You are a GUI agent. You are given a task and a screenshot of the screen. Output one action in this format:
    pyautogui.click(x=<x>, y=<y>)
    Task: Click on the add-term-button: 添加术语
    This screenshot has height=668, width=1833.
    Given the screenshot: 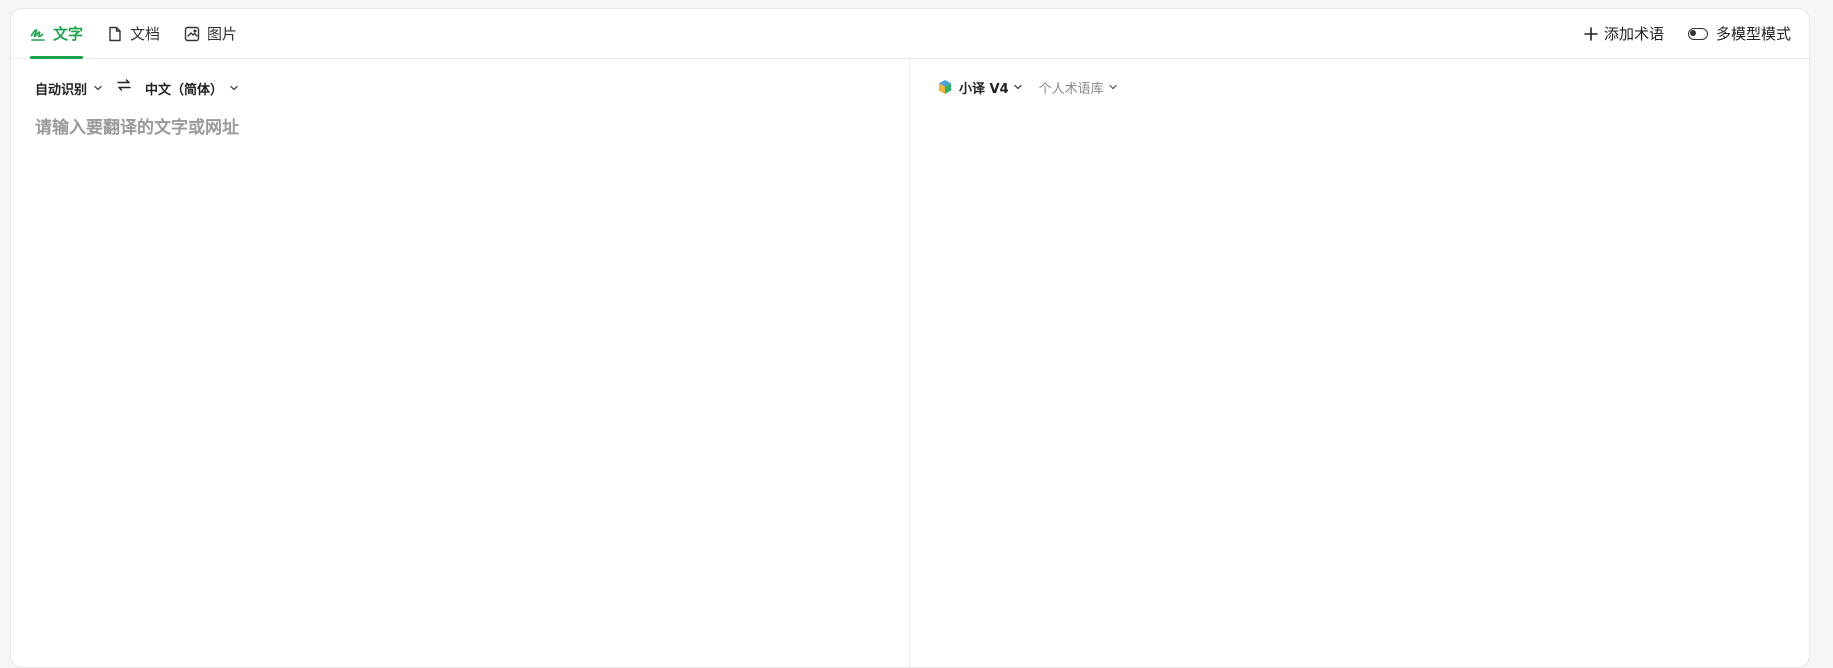 What is the action you would take?
    pyautogui.click(x=1624, y=33)
    